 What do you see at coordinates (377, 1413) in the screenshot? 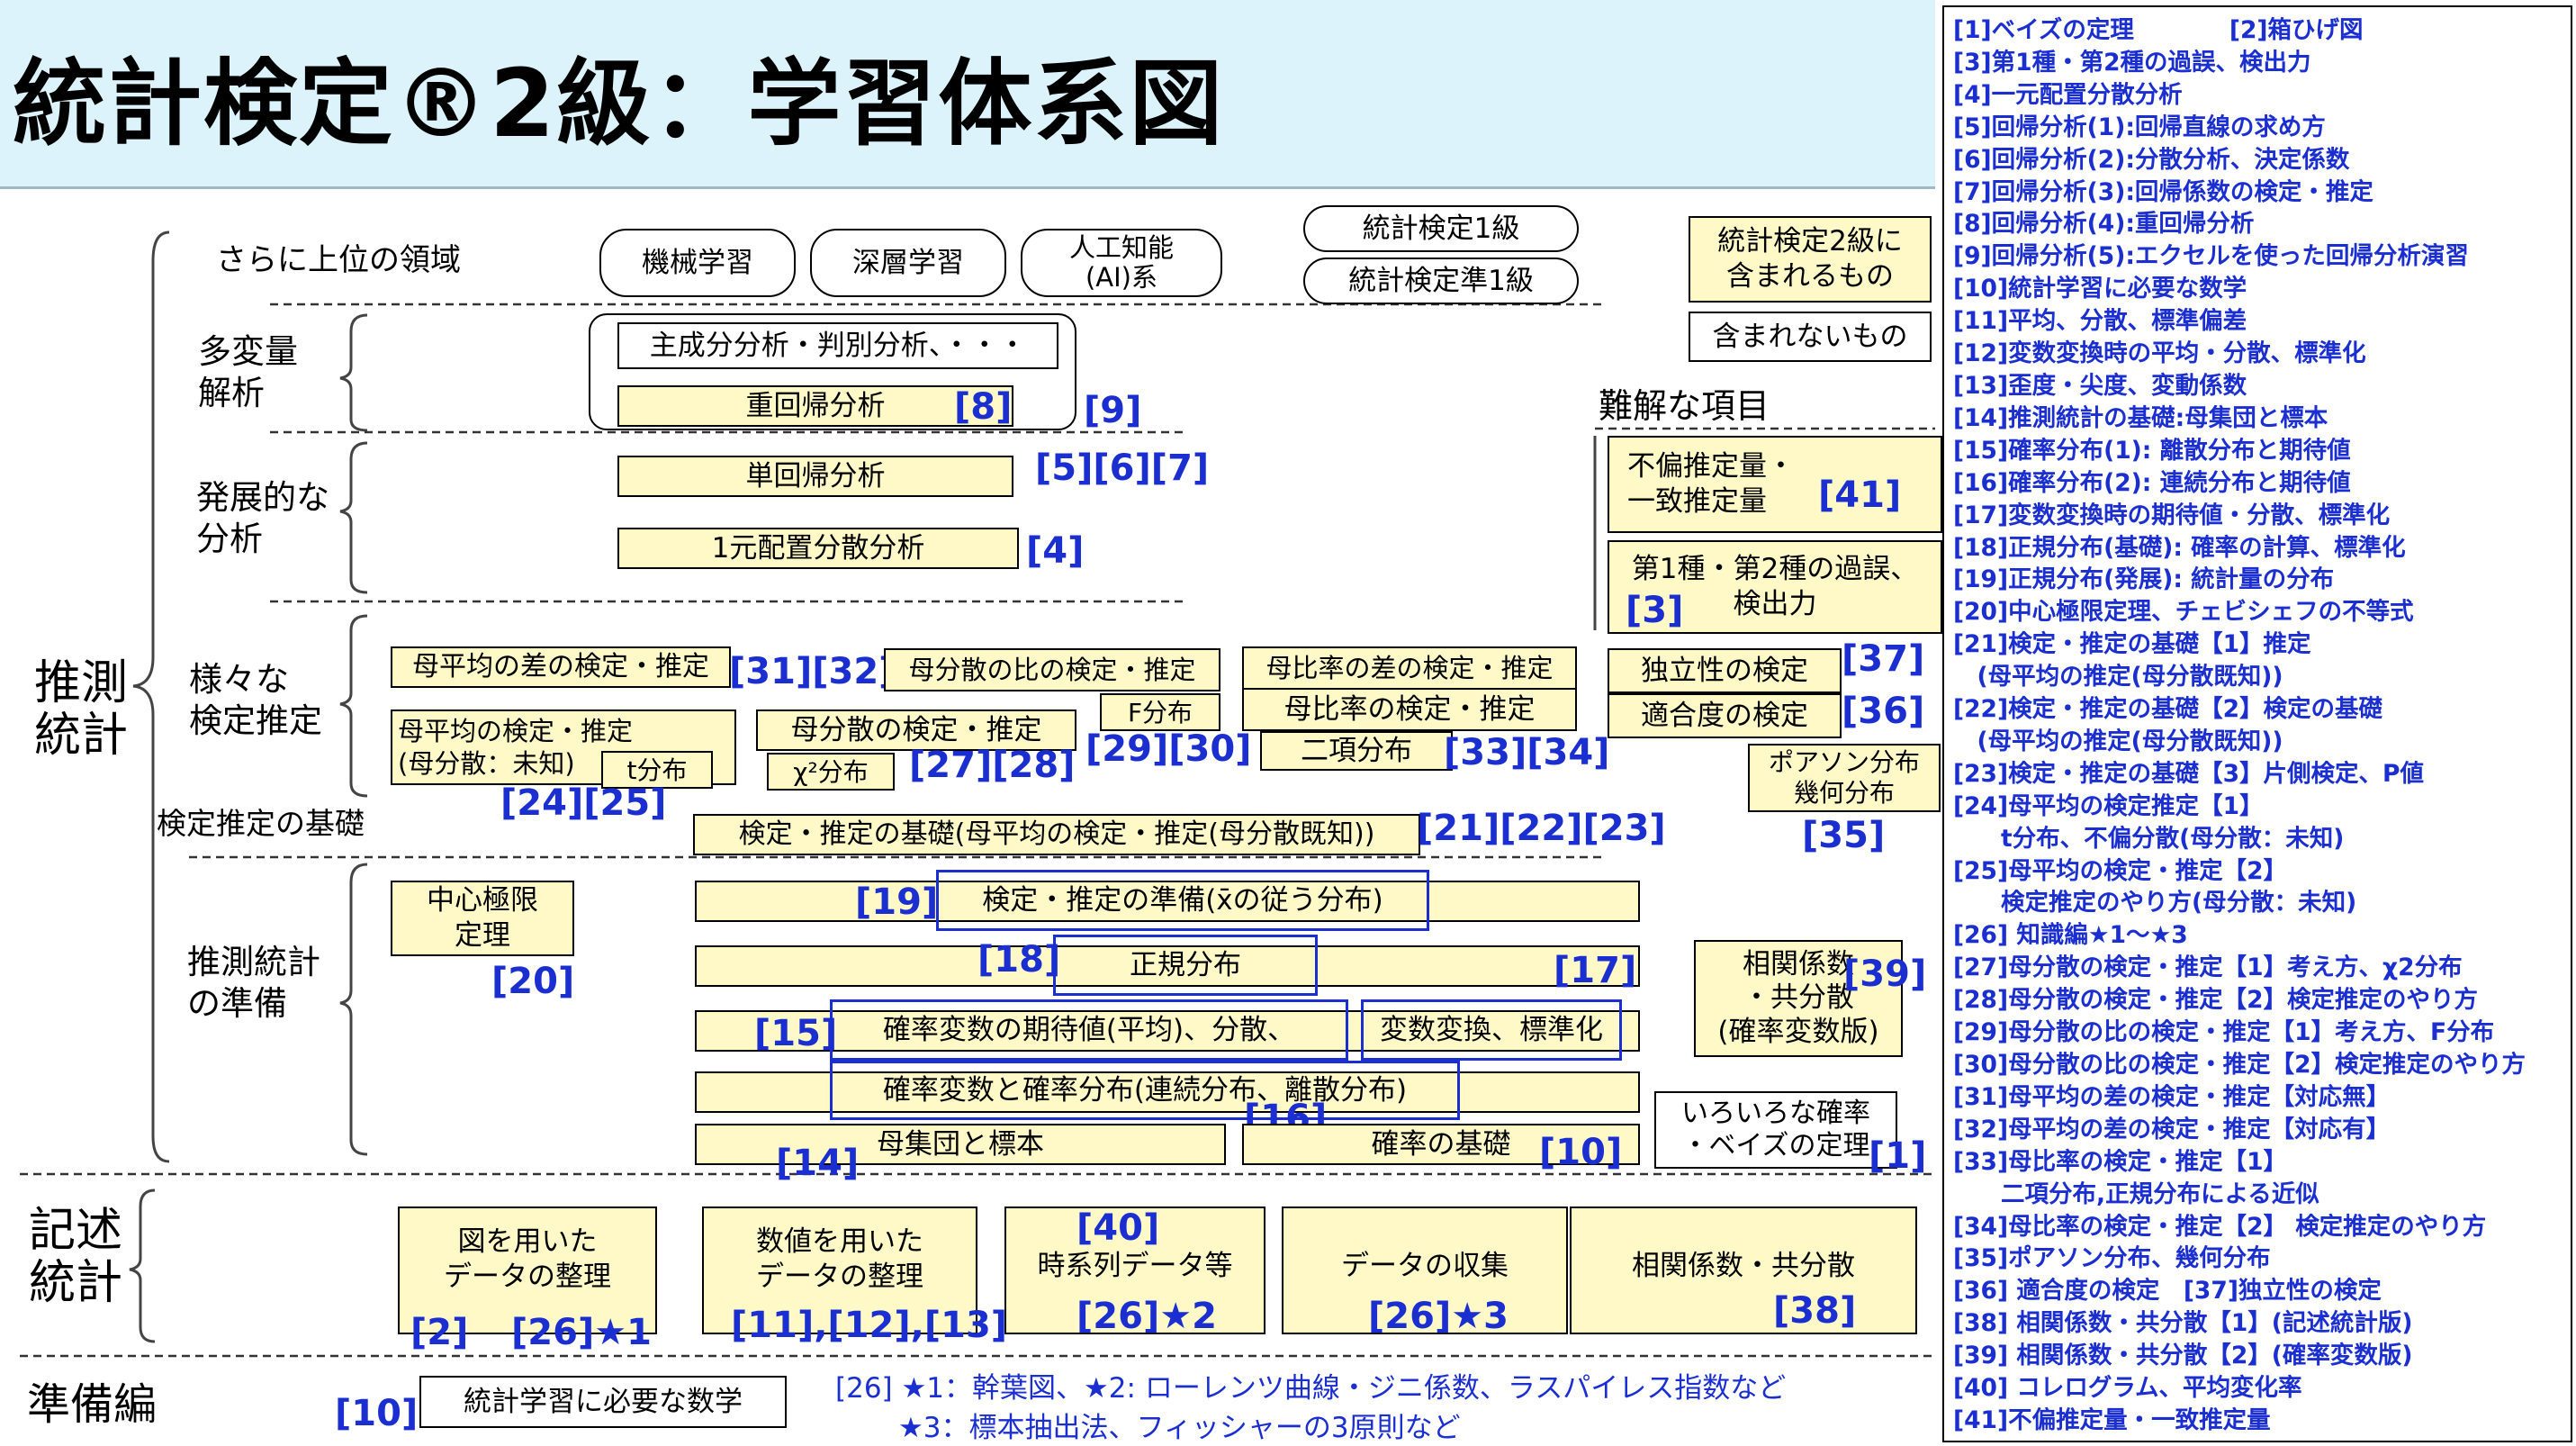
I see `ref-10-math: [10]` at bounding box center [377, 1413].